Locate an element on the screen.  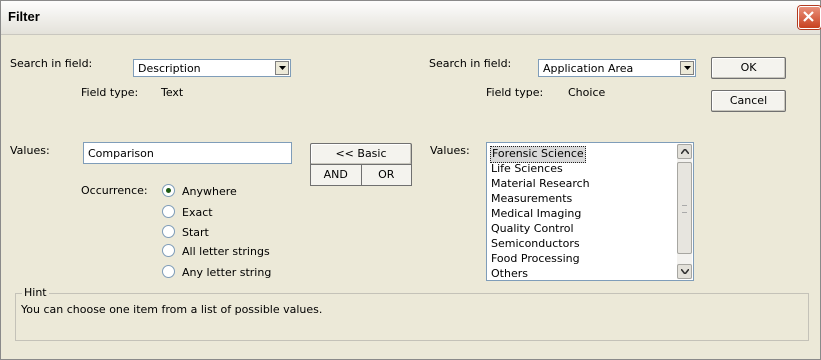
right-search-label: Search in field: is located at coordinates (470, 63).